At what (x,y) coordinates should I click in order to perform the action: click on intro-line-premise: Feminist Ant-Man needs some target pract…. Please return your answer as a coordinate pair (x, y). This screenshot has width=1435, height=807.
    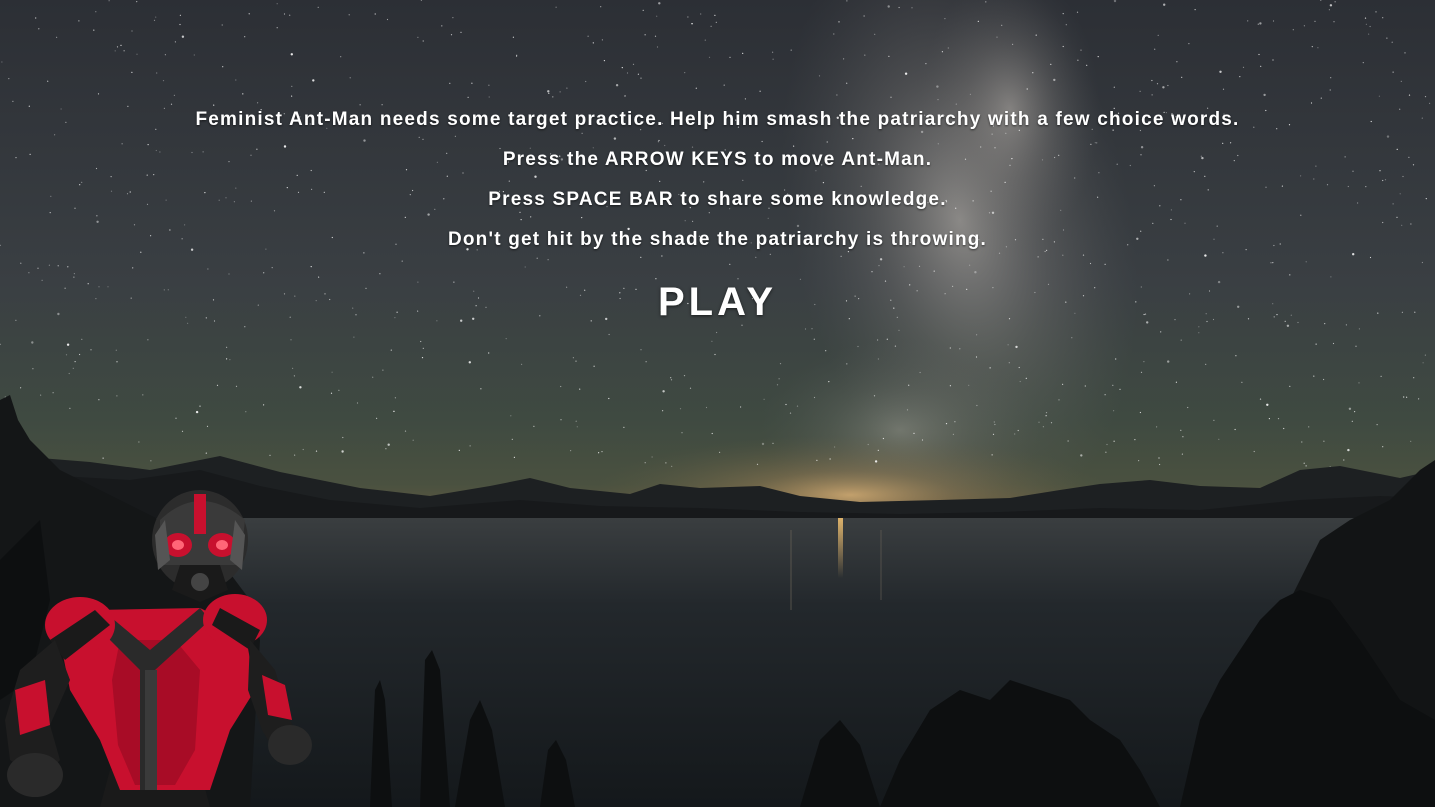
    Looking at the image, I should click on (717, 119).